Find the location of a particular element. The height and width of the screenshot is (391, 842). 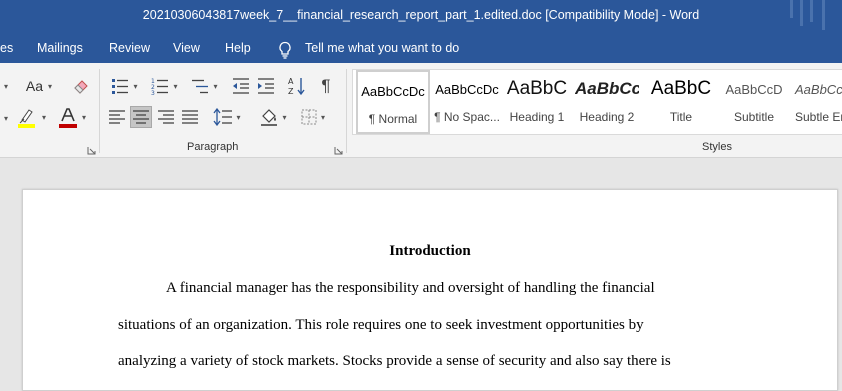

change-case-button: Aa ▾ is located at coordinates (39, 86).